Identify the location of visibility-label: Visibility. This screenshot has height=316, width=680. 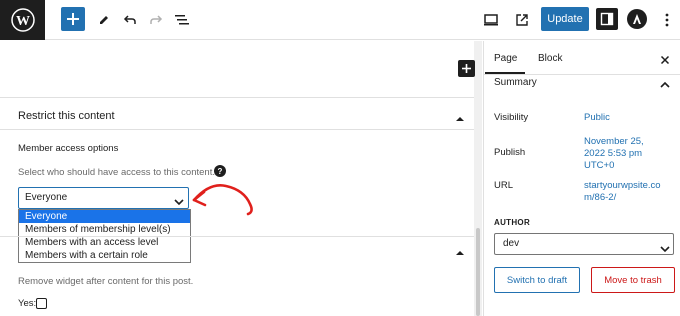
(511, 117).